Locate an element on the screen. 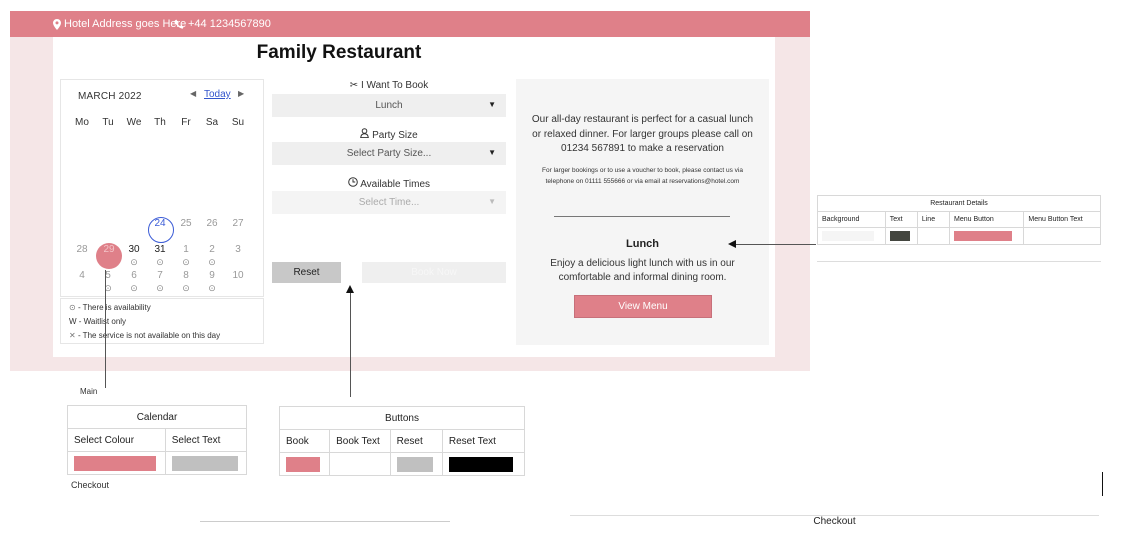 The height and width of the screenshot is (536, 1127). calendar-day: 31 is located at coordinates (160, 249).